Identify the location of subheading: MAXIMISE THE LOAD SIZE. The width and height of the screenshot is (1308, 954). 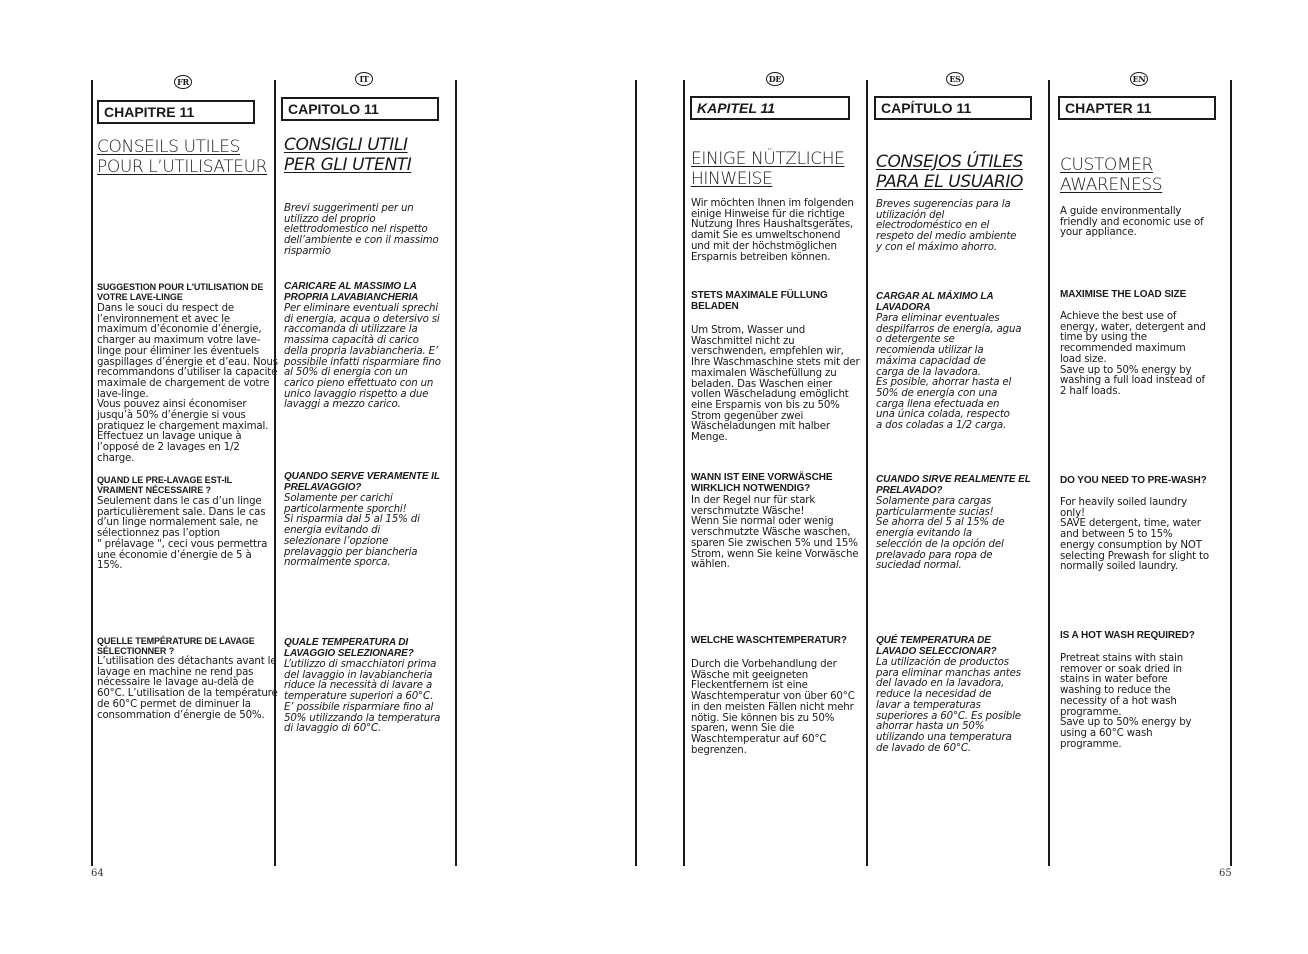
(1123, 294).